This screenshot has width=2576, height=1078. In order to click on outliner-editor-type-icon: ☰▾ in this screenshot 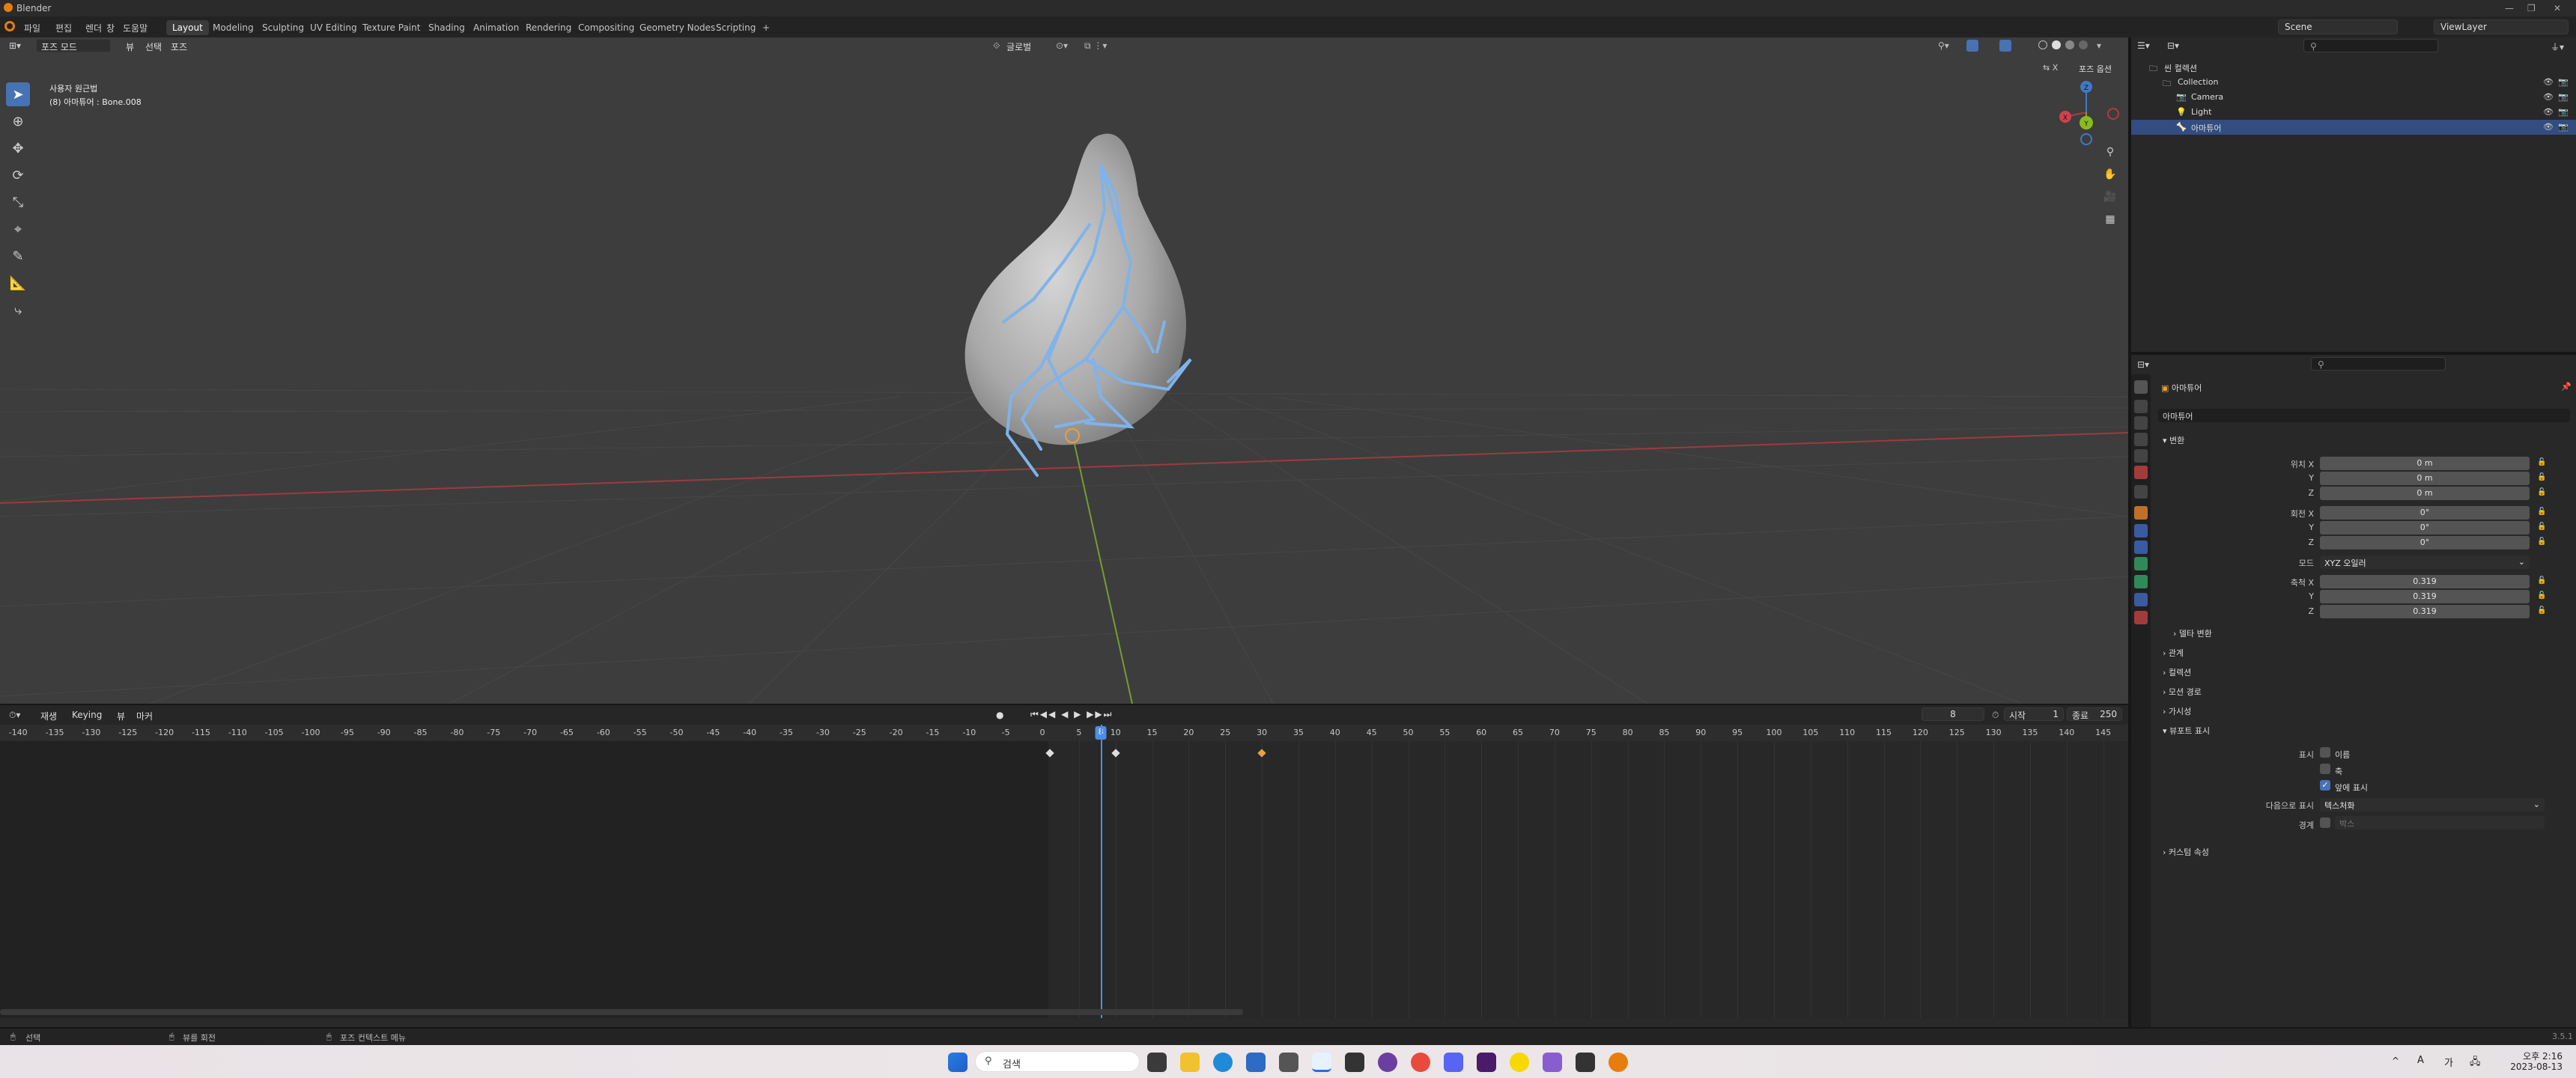, I will do `click(2143, 45)`.